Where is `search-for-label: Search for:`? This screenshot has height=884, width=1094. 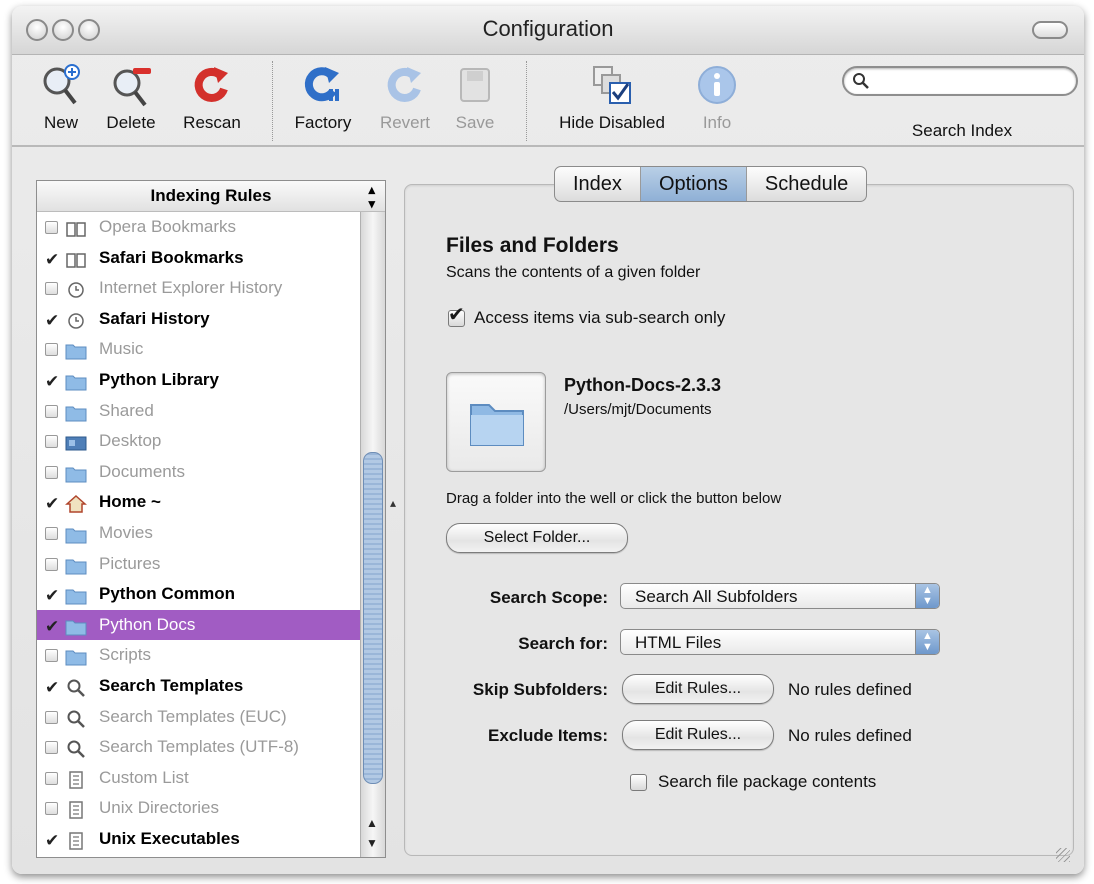
search-for-label: Search for: is located at coordinates (563, 643).